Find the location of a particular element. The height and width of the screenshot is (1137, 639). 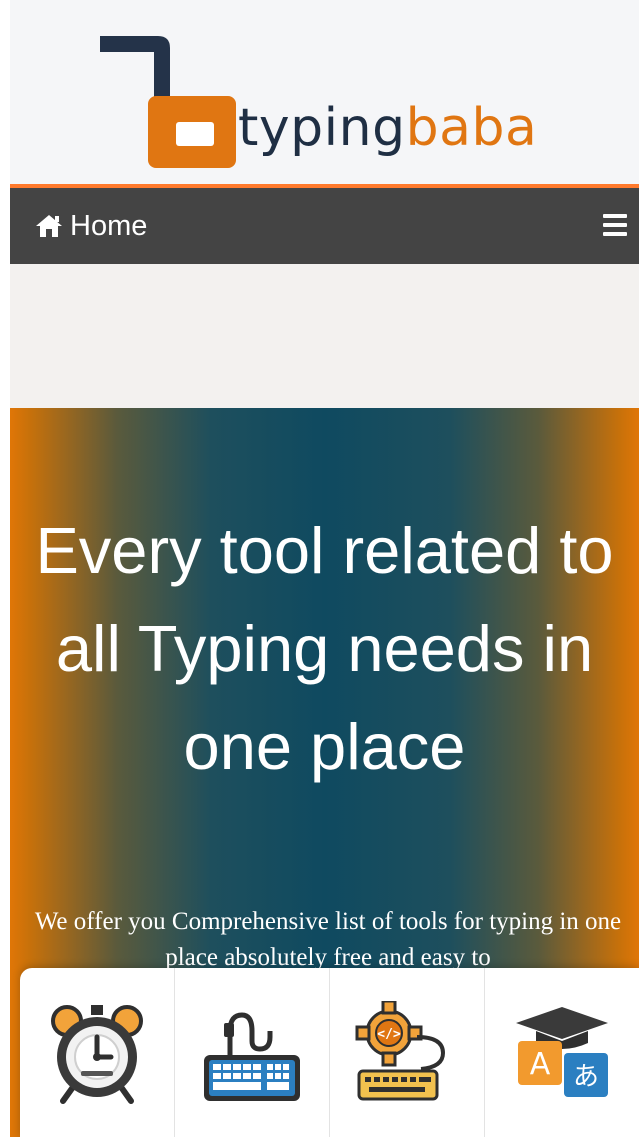

code-gear-keyboard-icon: </> is located at coordinates (400, 1050).